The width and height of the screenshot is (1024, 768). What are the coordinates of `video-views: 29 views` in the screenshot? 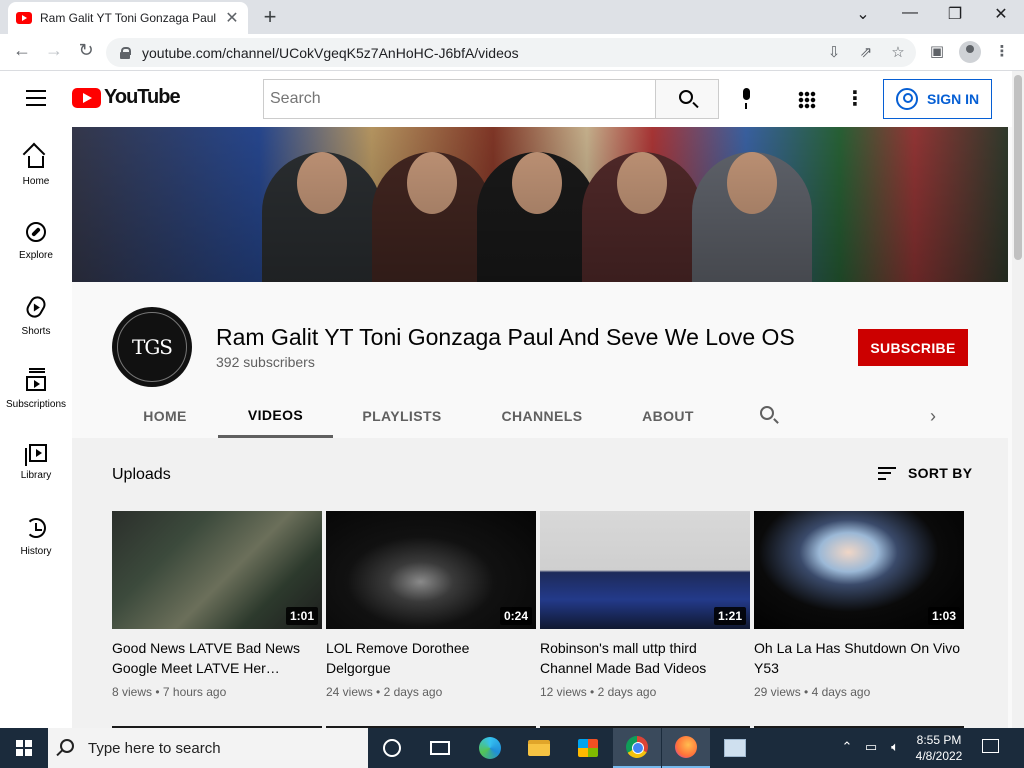 It's located at (777, 692).